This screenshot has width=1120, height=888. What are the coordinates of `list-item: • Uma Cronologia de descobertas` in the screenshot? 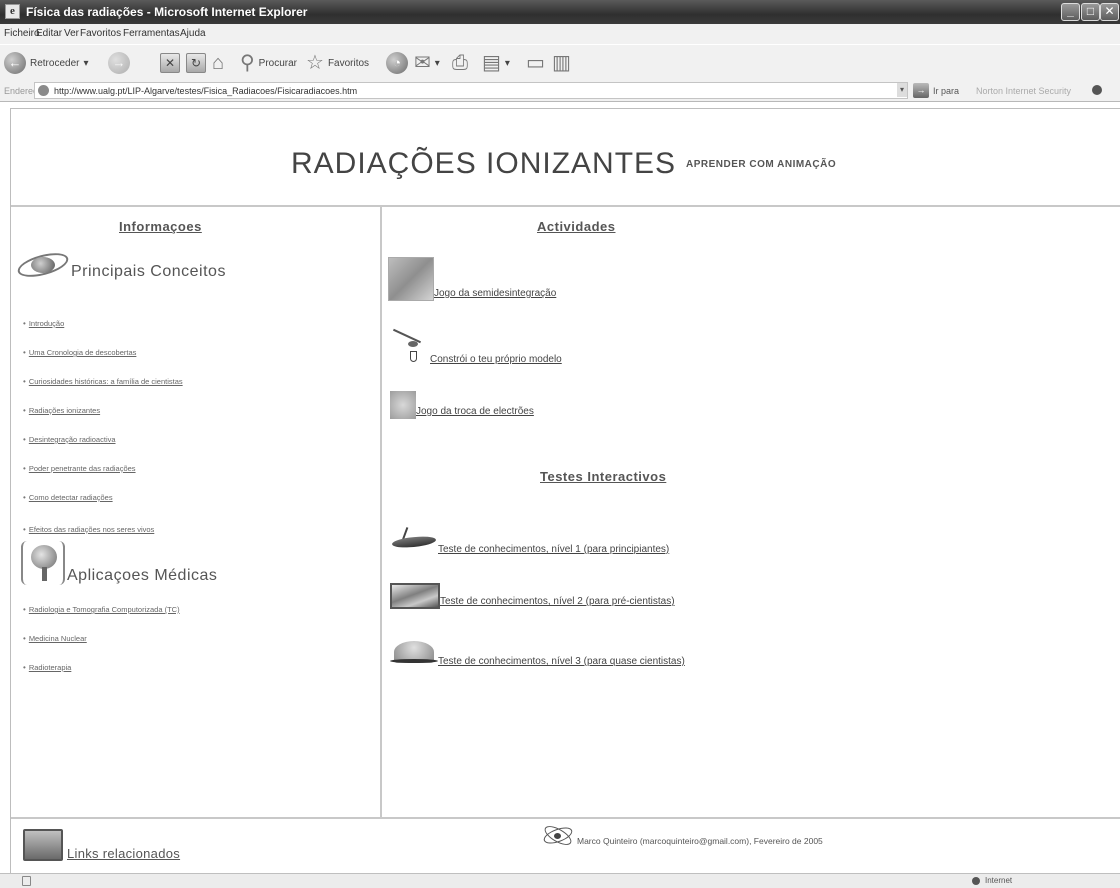 It's located at (80, 352).